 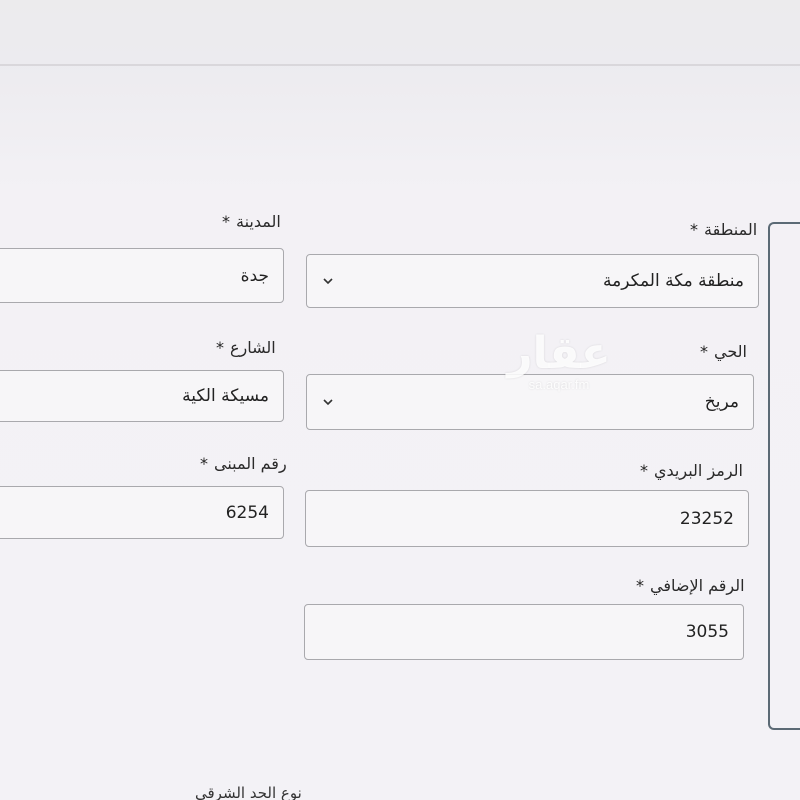 I want to click on aqar-watermark: عقار sa.aqar.fm, so click(x=559, y=361).